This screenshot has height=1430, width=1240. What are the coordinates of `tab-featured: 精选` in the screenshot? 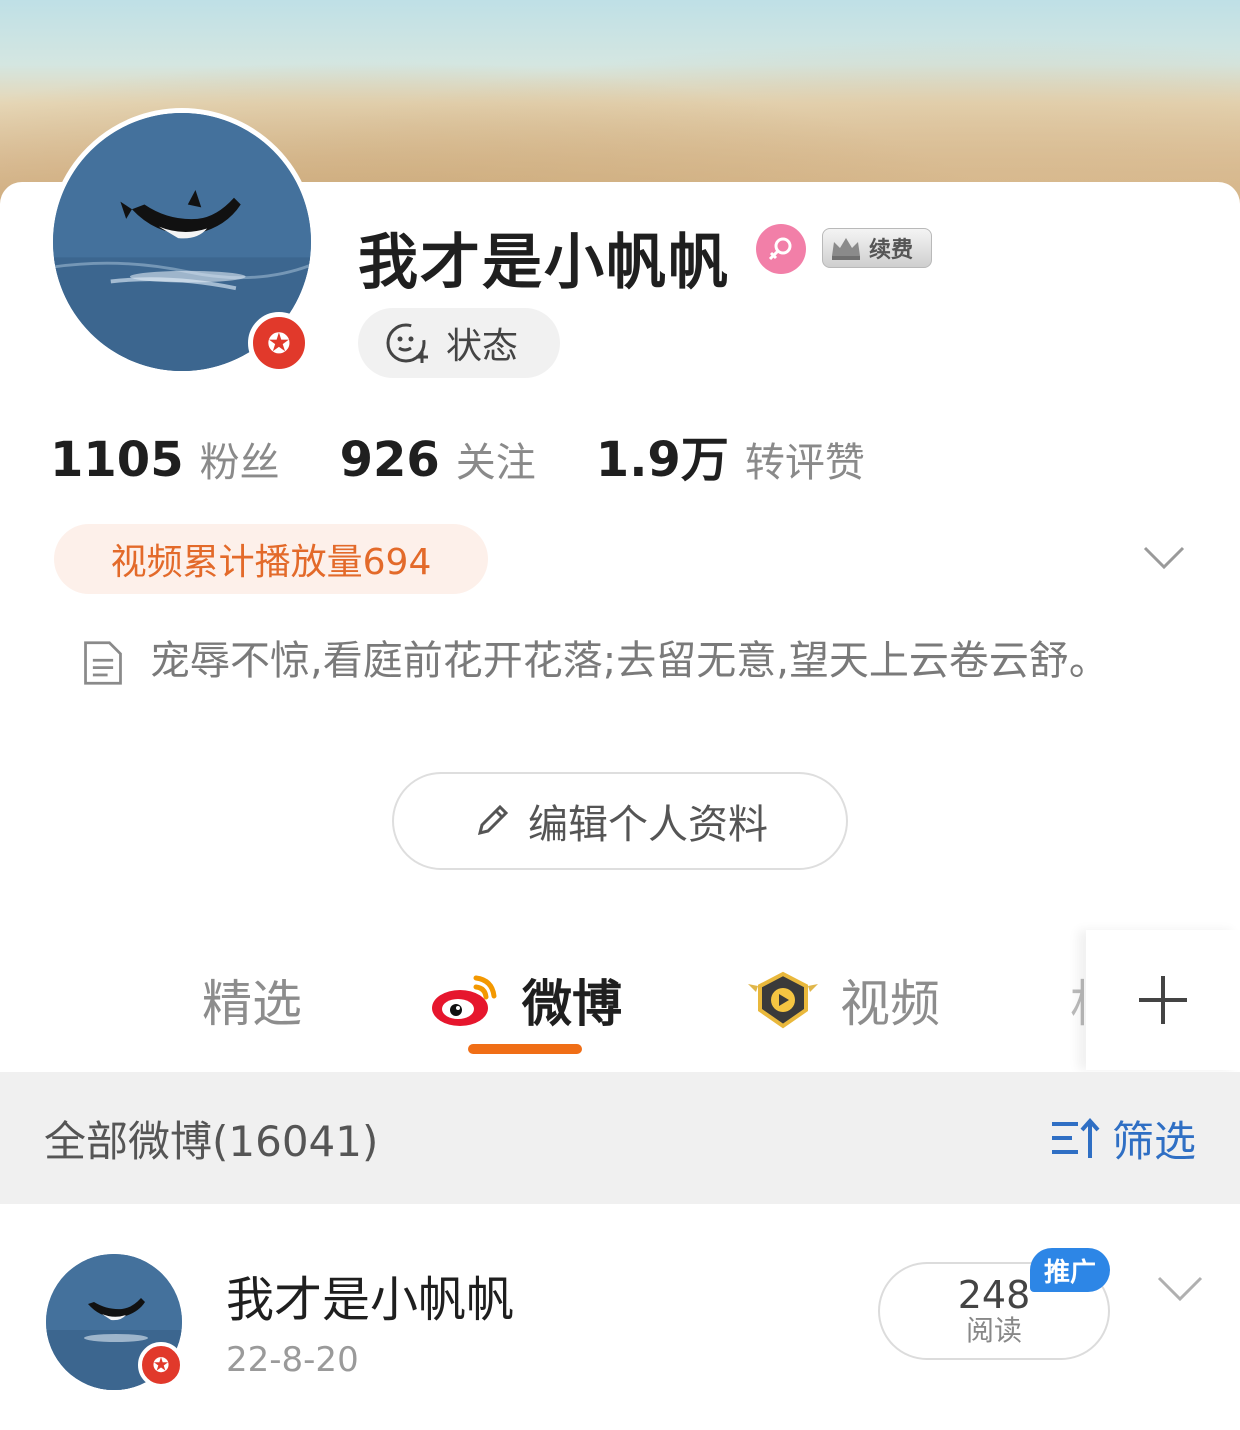 It's located at (252, 1000).